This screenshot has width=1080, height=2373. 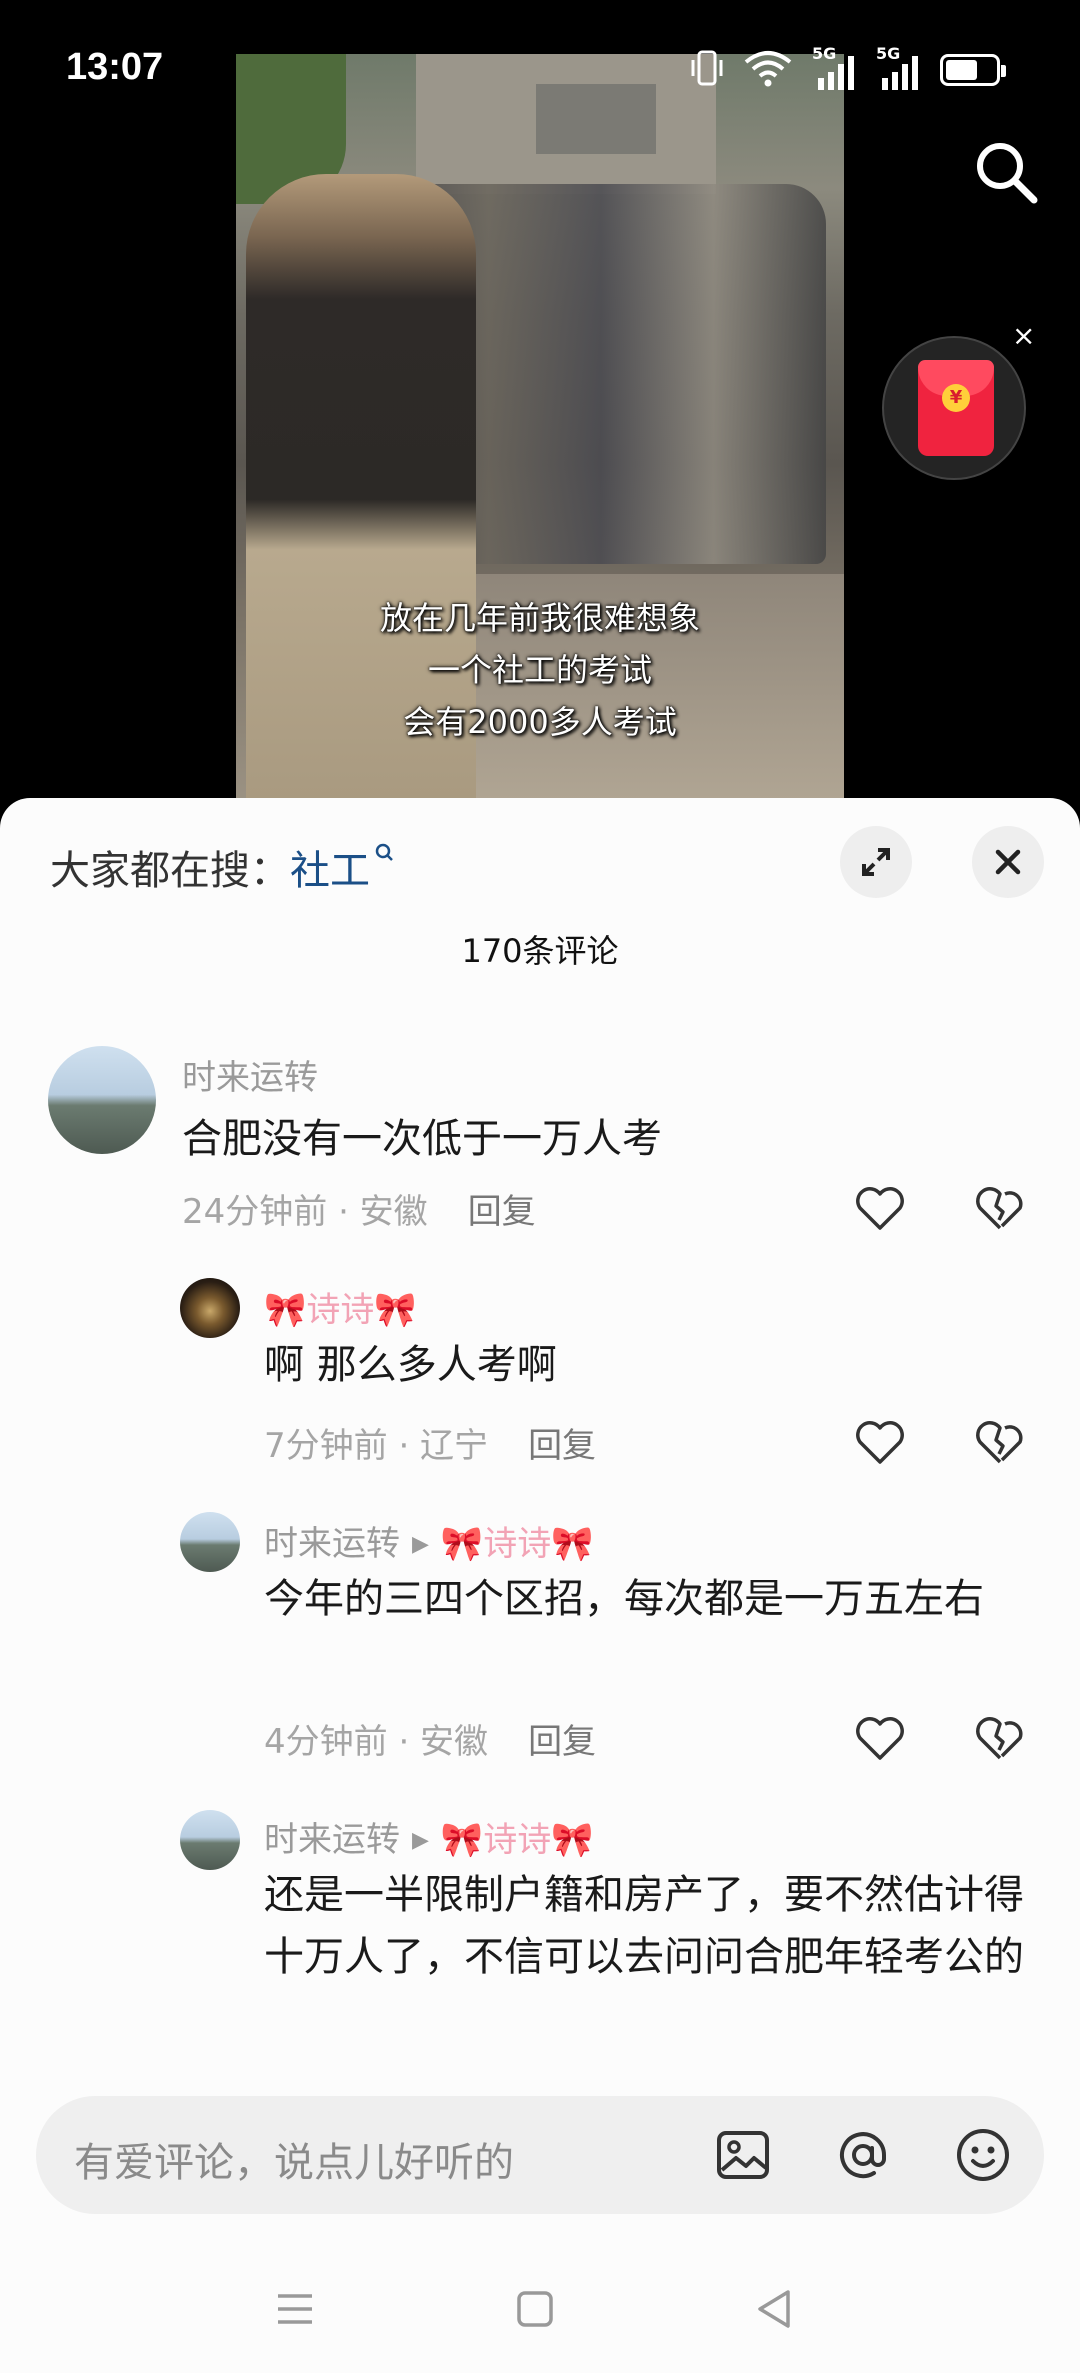 I want to click on username-text: 🎀诗诗🎀, so click(x=340, y=1310).